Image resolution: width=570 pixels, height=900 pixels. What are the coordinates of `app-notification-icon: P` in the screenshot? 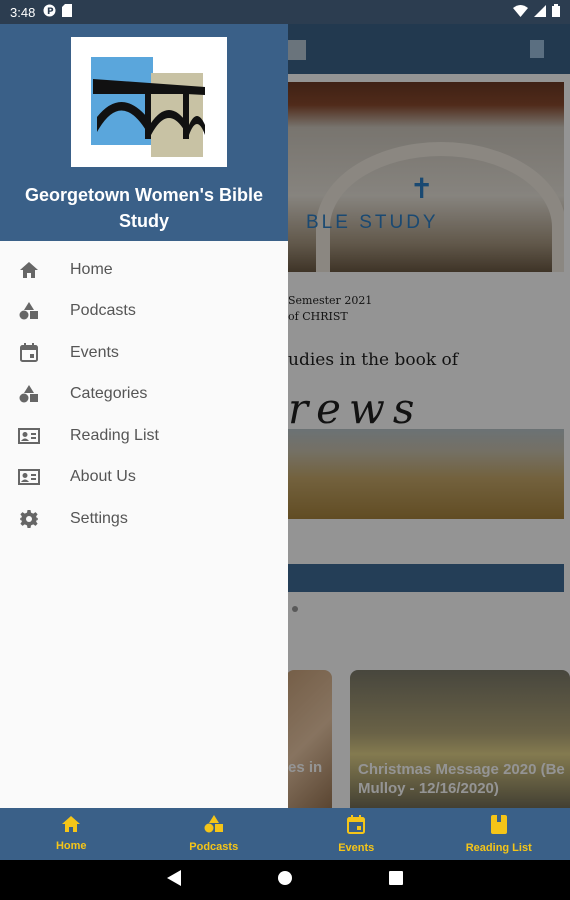 It's located at (49, 12).